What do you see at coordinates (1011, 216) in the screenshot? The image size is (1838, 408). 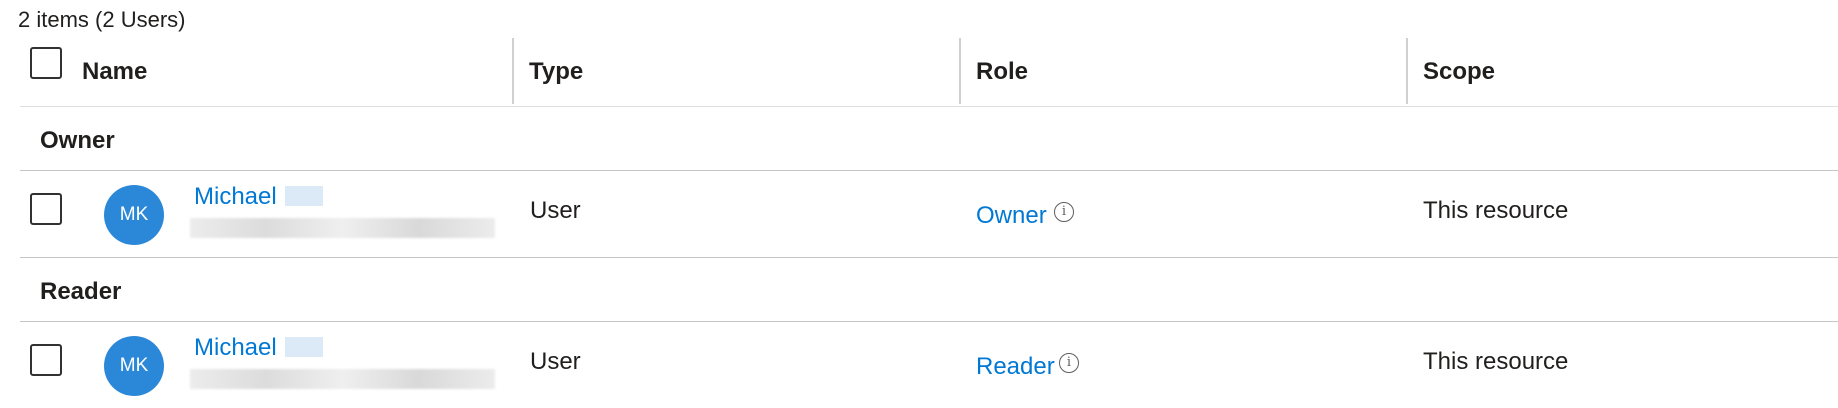 I see `role-link-owner: Owner` at bounding box center [1011, 216].